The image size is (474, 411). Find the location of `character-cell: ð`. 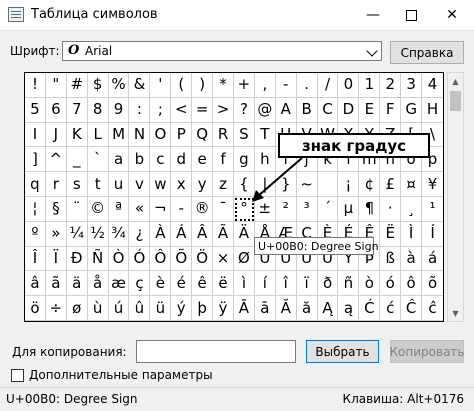

character-cell: ð is located at coordinates (328, 284).